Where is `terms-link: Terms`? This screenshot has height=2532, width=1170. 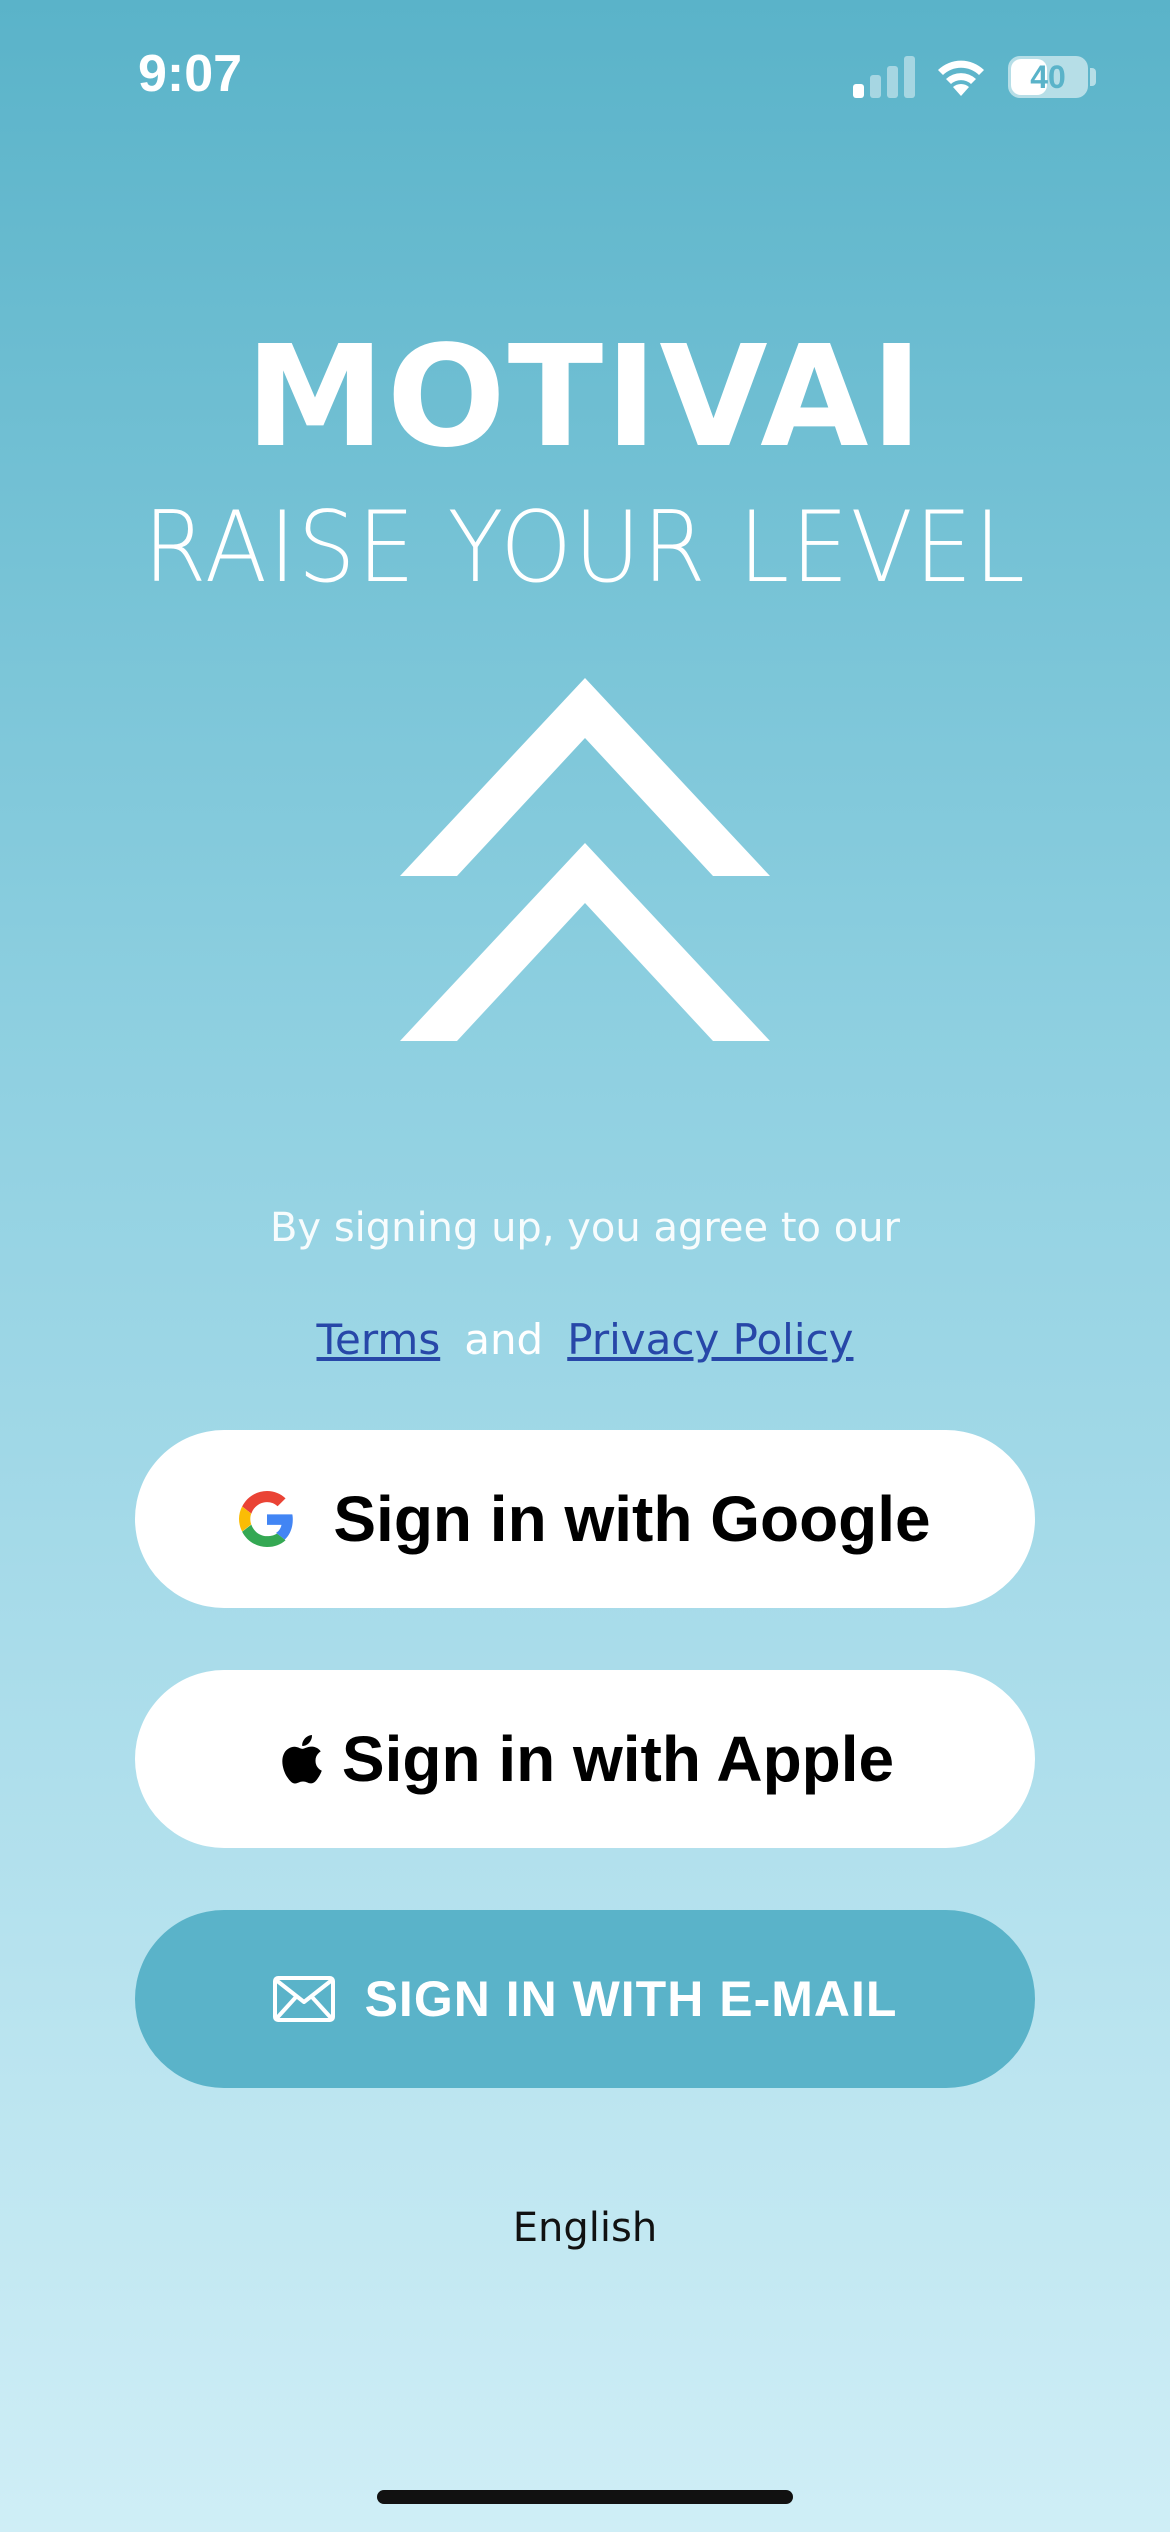
terms-link: Terms is located at coordinates (379, 1339).